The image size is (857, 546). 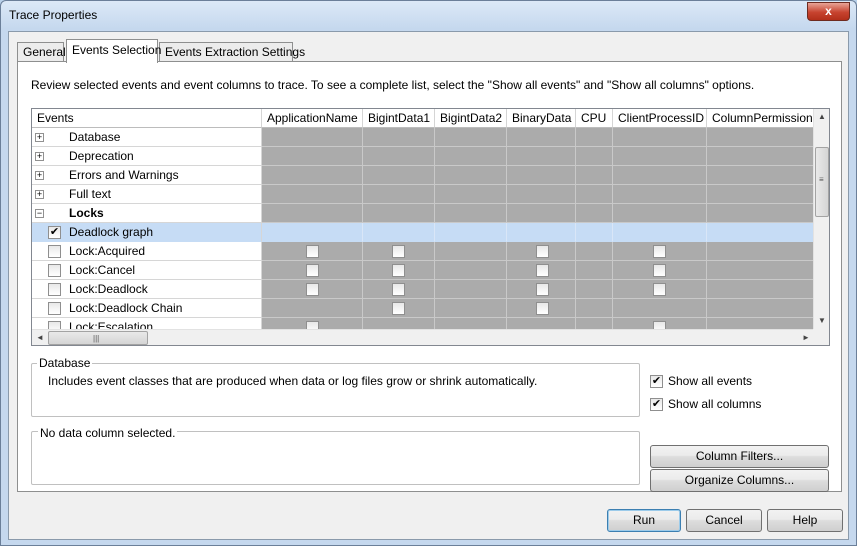 I want to click on scroll-right-icon: ►, so click(x=806, y=337).